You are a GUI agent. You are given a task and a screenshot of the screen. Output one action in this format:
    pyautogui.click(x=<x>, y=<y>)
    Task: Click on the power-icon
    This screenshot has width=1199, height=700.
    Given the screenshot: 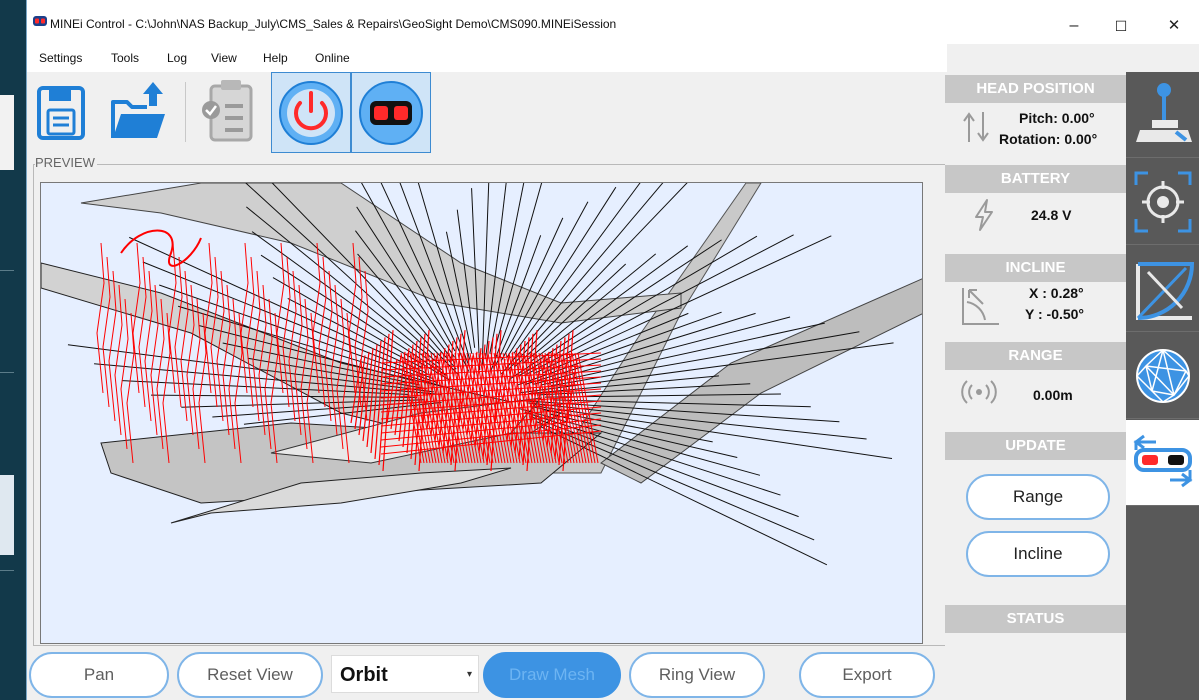 What is the action you would take?
    pyautogui.click(x=311, y=113)
    